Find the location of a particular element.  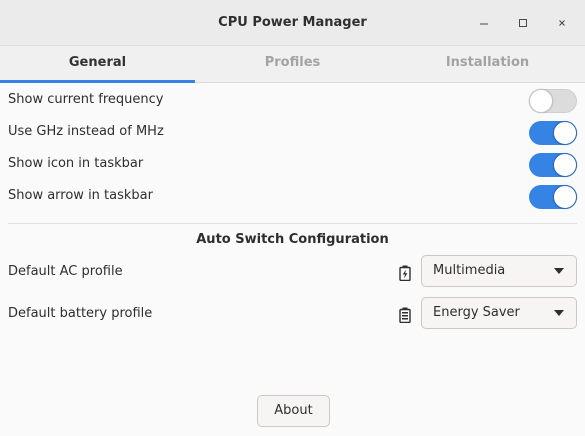

close-icon is located at coordinates (562, 23).